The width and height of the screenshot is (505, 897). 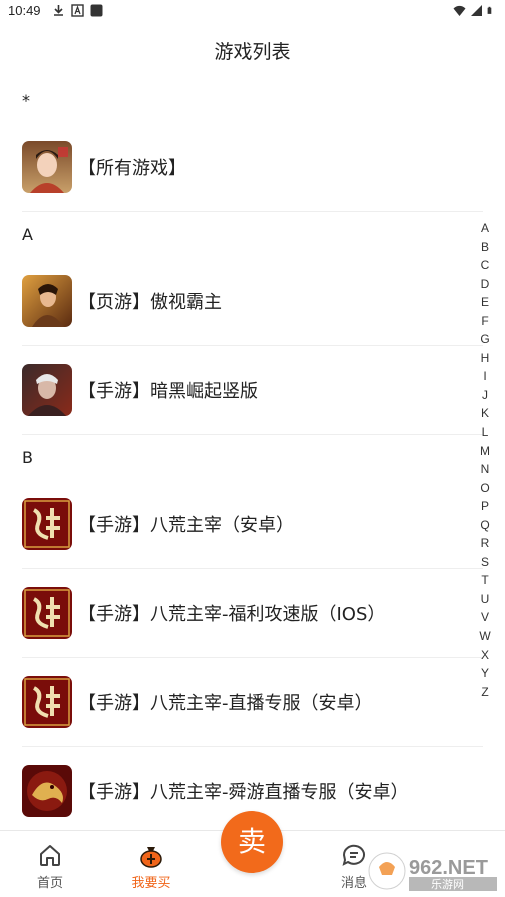 I want to click on alpha-letter: C, so click(x=485, y=265).